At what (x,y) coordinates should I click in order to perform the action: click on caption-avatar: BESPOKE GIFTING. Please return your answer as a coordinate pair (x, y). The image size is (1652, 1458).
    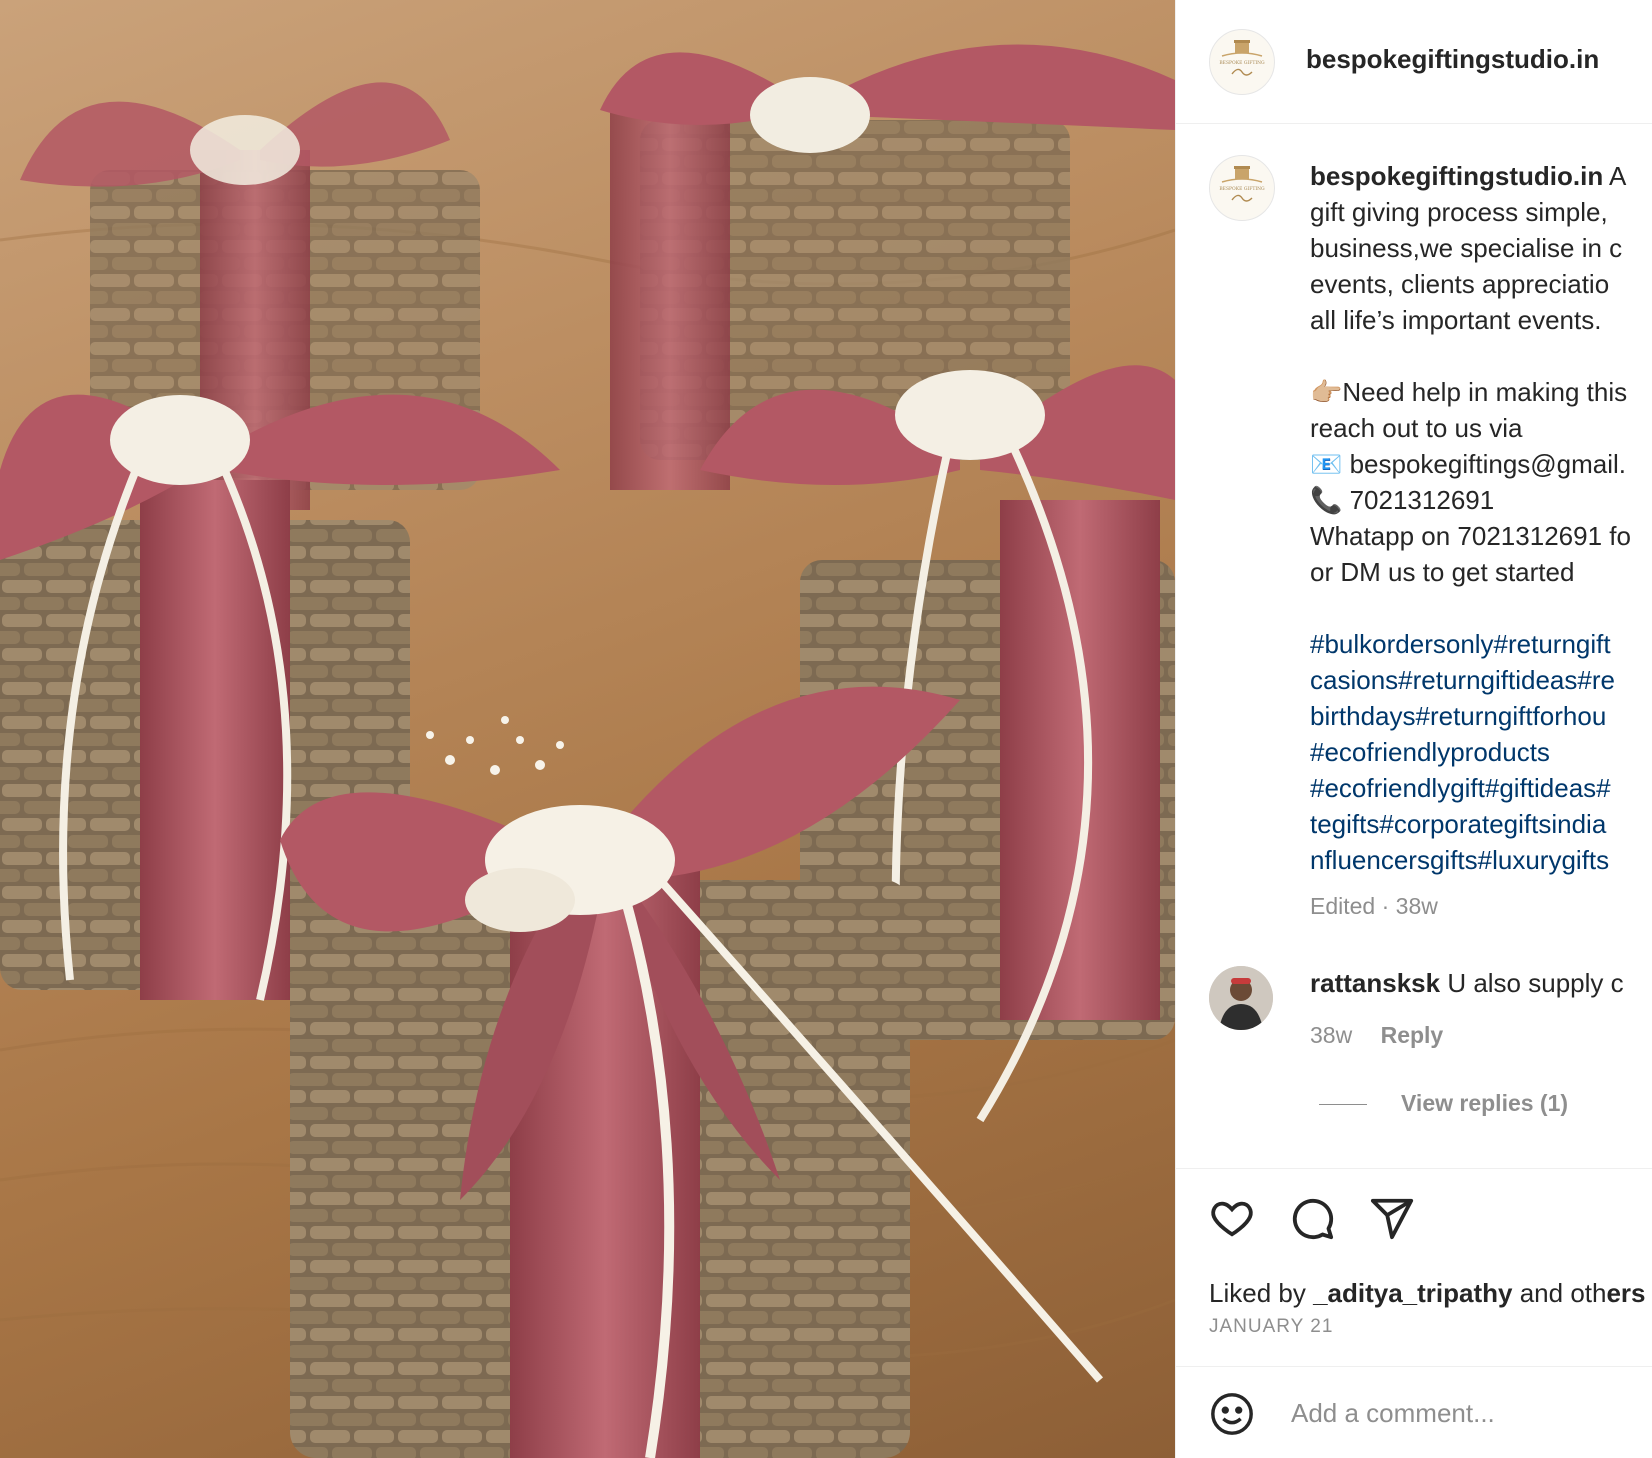
    Looking at the image, I should click on (1242, 188).